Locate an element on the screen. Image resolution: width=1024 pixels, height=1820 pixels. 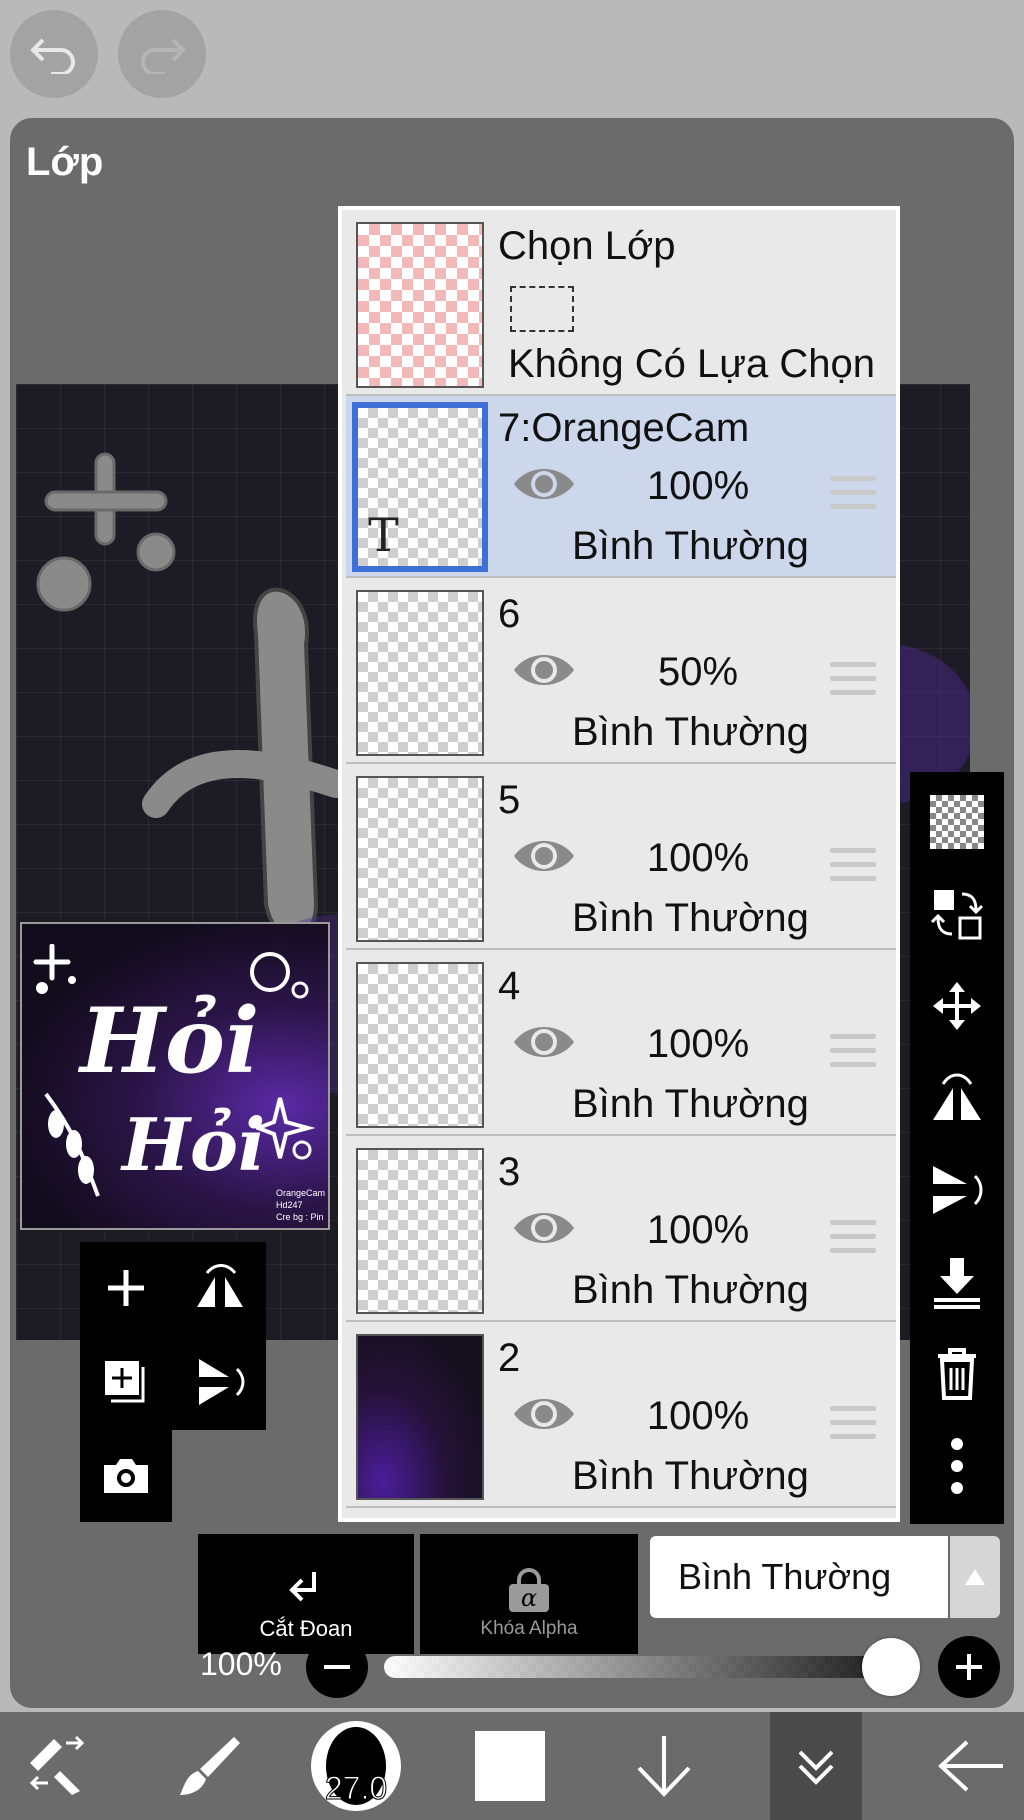
layer-row-5: 5 100% Bình Thường is located at coordinates (621, 859).